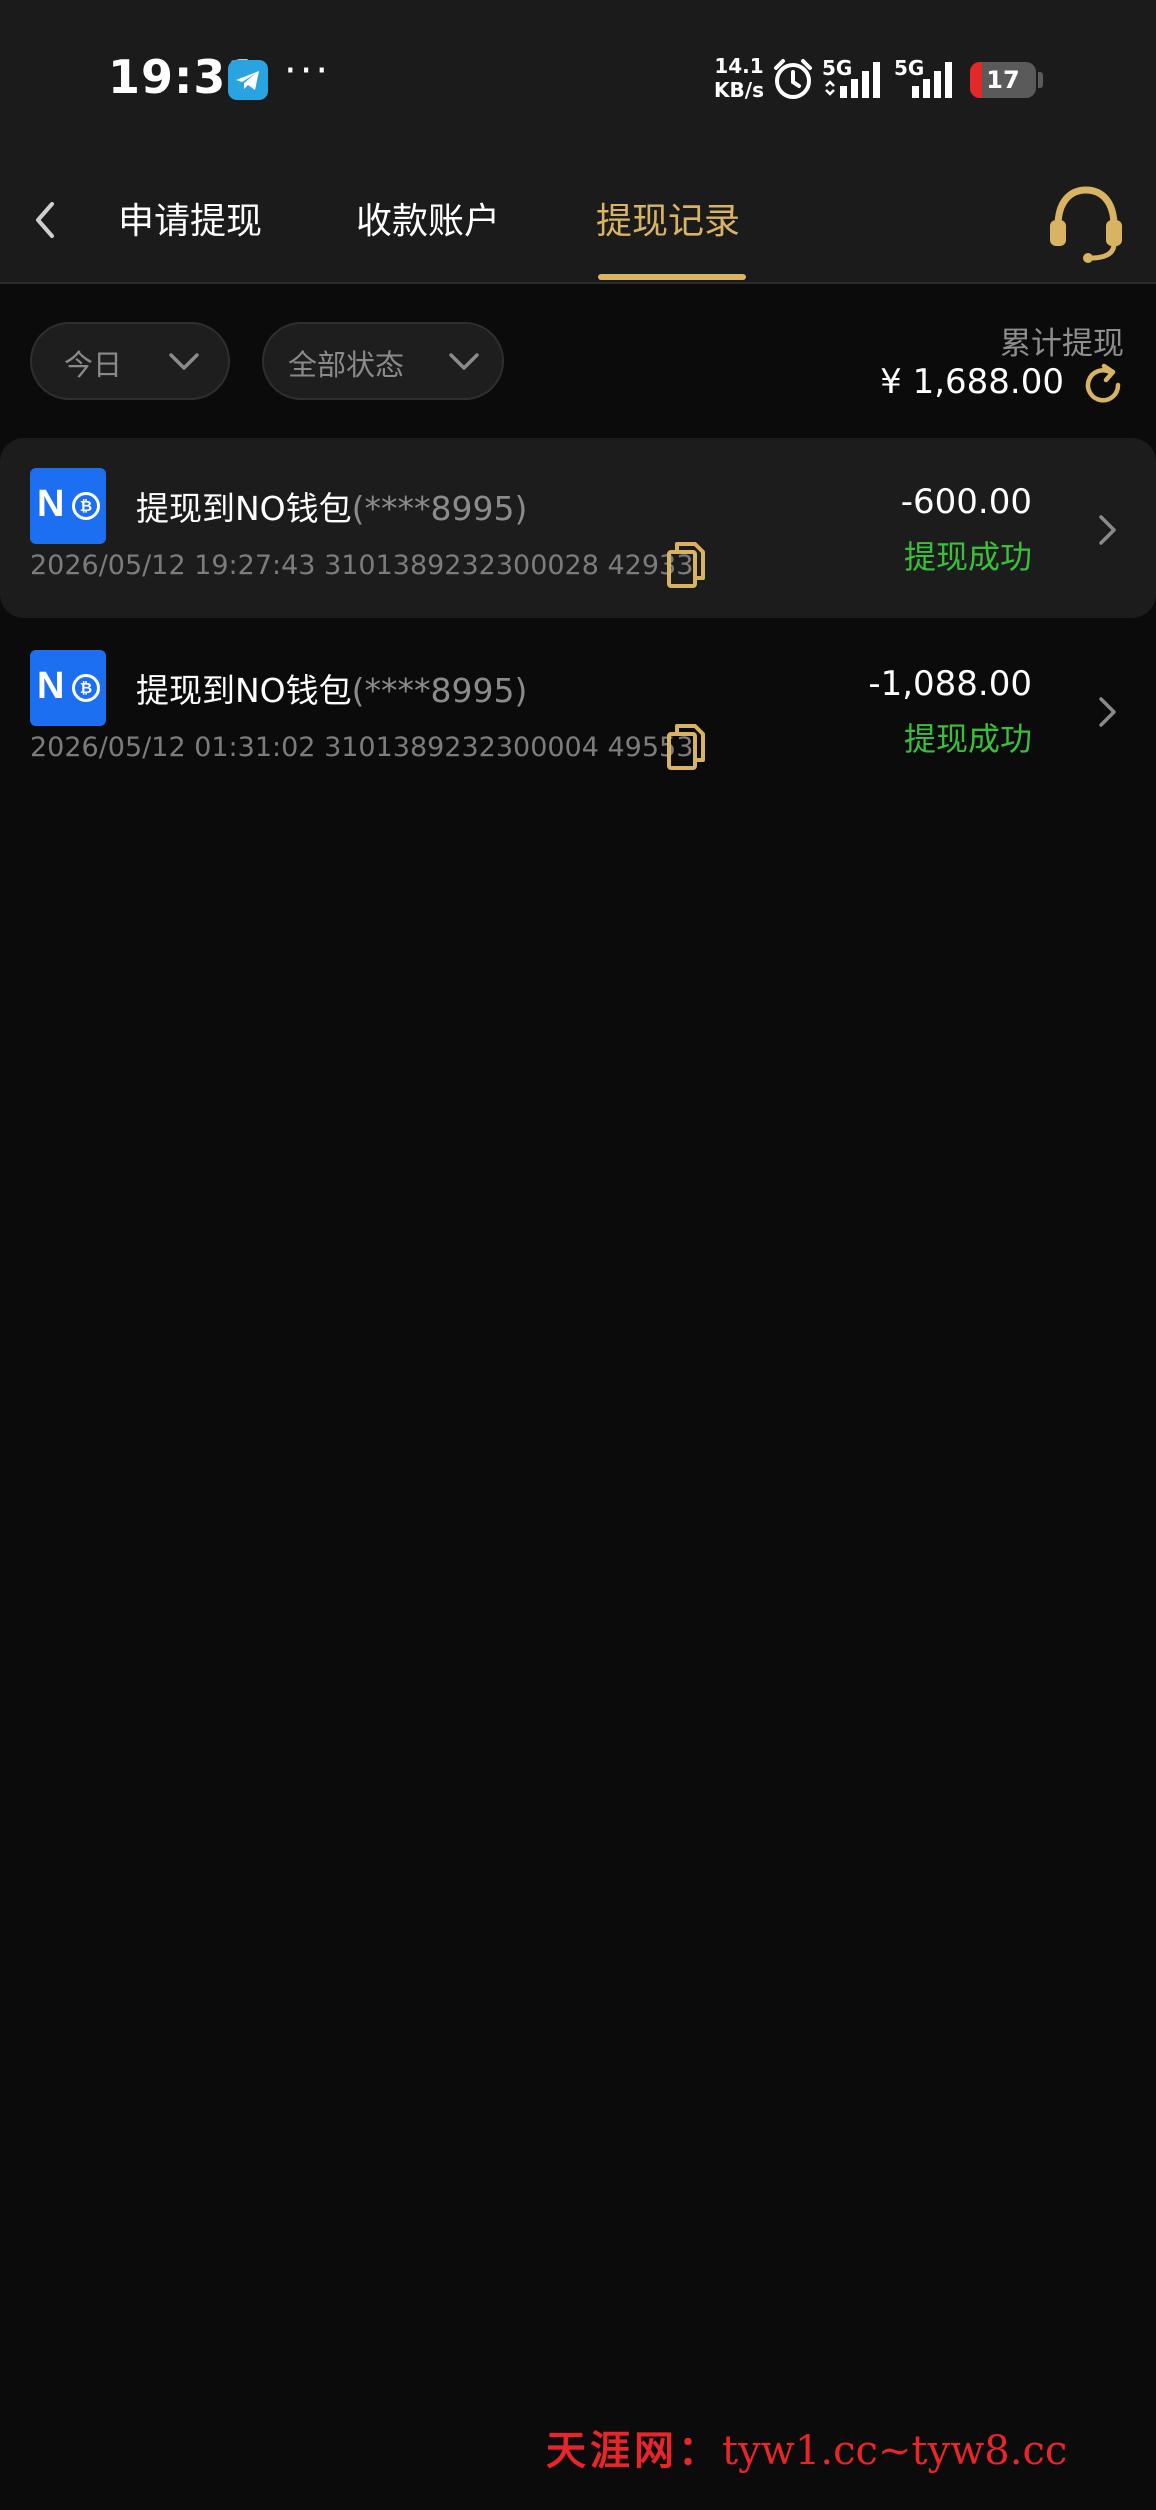 This screenshot has height=2510, width=1156. What do you see at coordinates (190, 218) in the screenshot?
I see `tab-apply-withdraw: 申请提现` at bounding box center [190, 218].